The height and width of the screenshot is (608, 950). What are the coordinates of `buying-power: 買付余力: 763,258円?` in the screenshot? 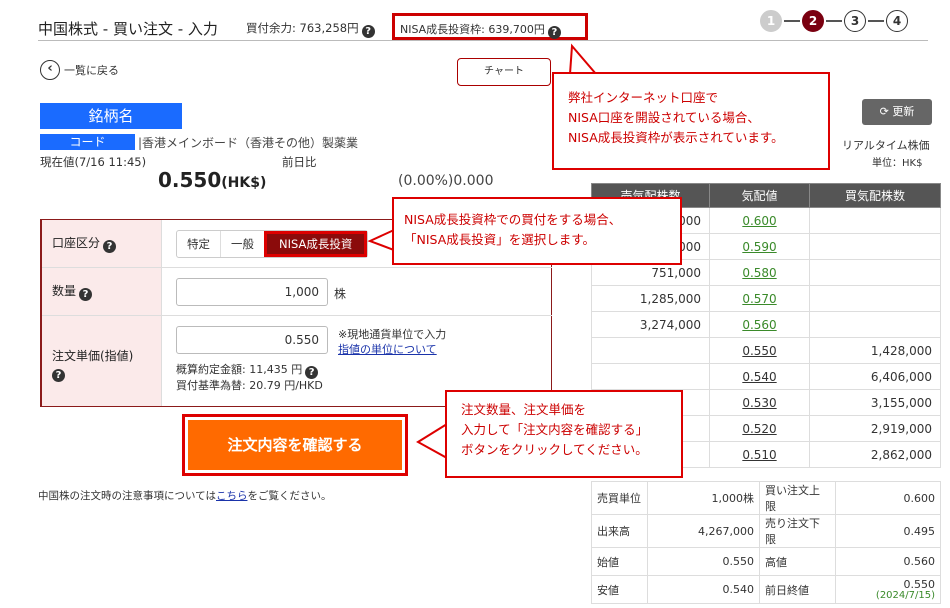 It's located at (310, 29).